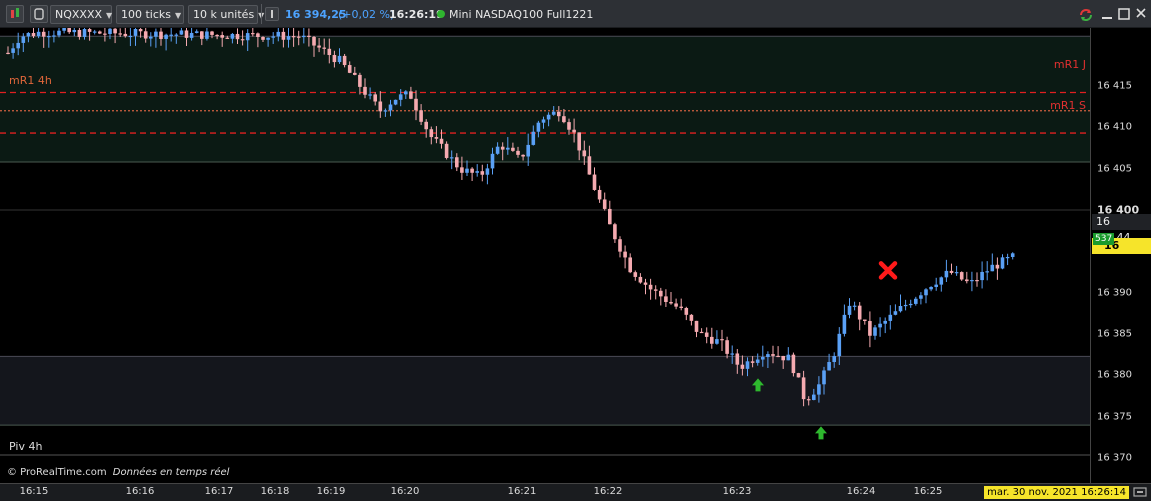 This screenshot has height=501, width=1151. What do you see at coordinates (1086, 15) in the screenshot?
I see `refresh-icon` at bounding box center [1086, 15].